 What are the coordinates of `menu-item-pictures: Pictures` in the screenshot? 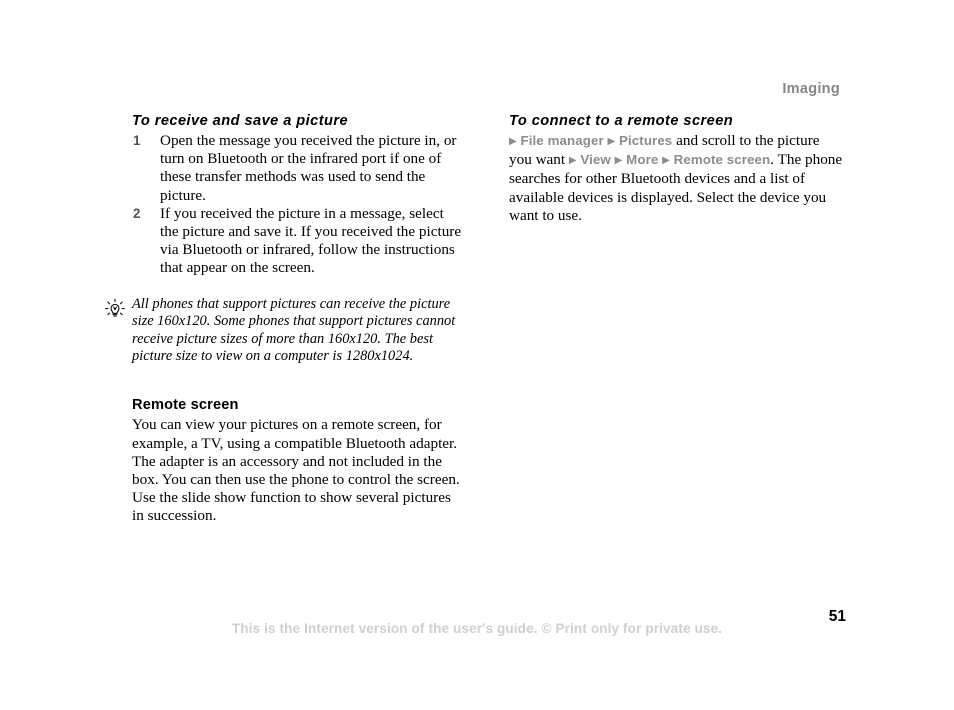 It's located at (646, 141).